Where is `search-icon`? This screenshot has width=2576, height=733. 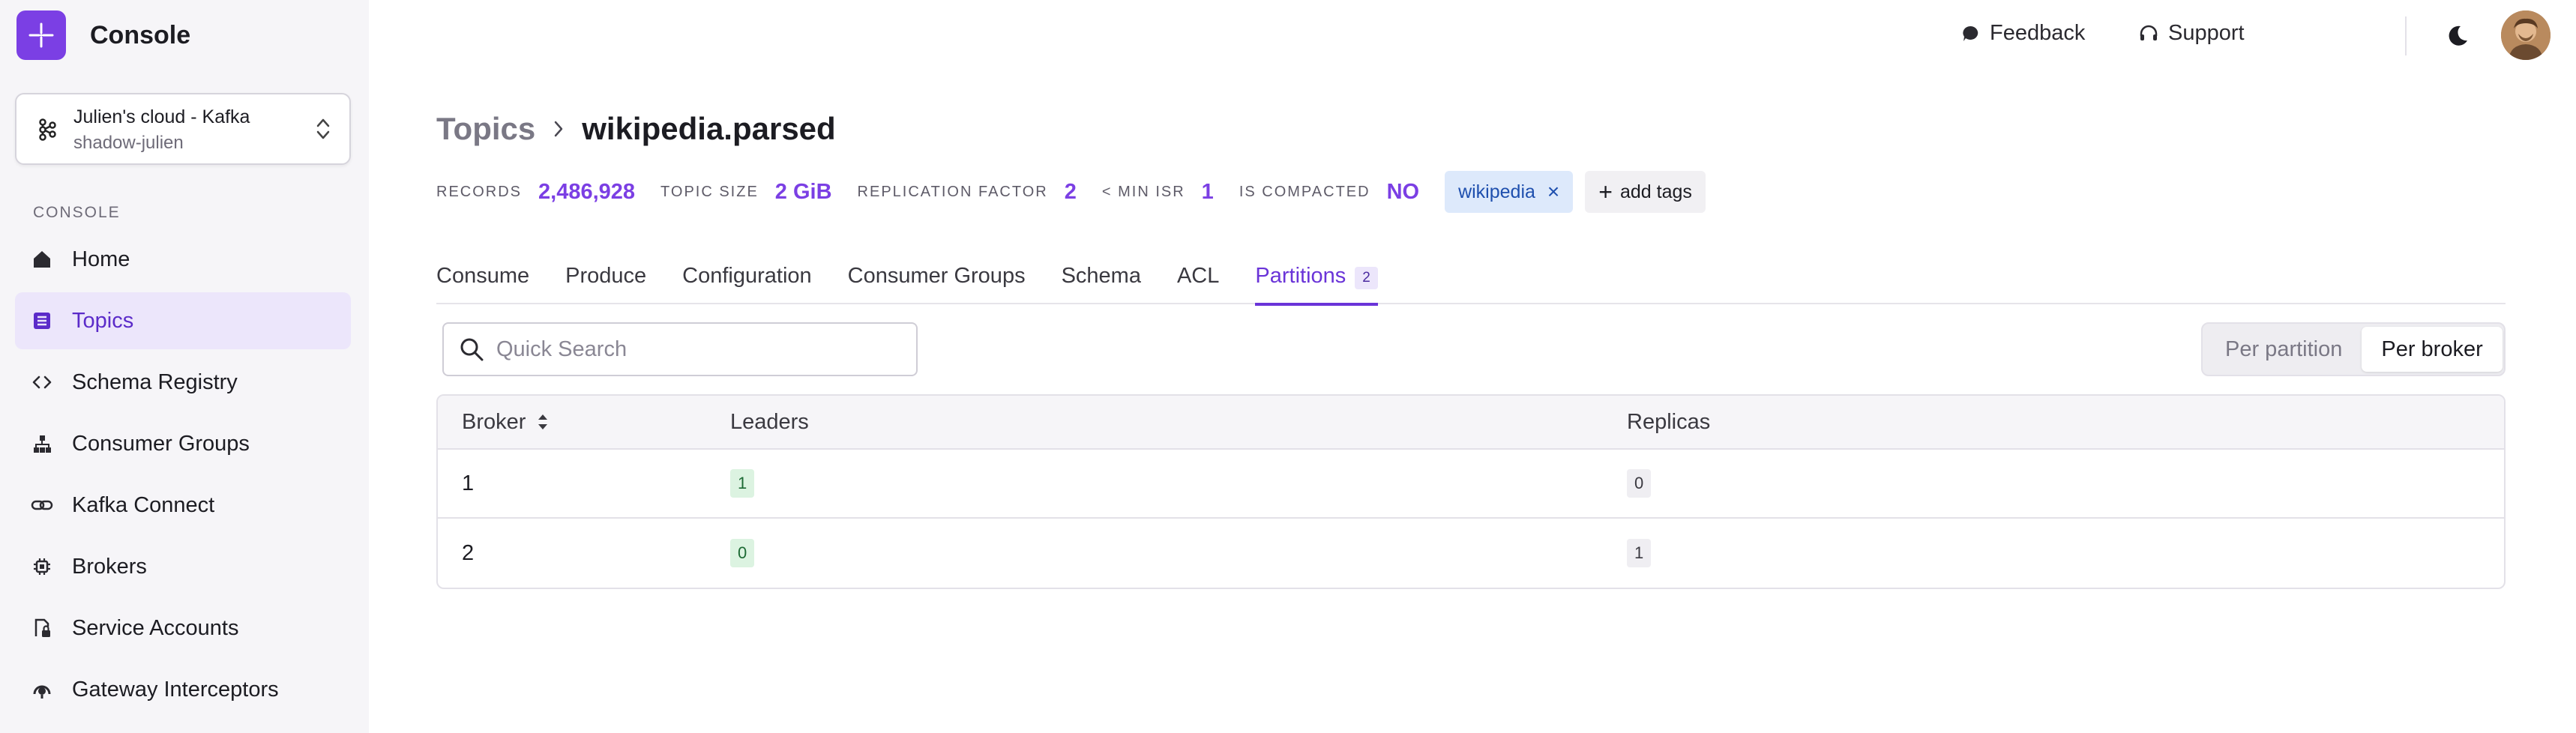 search-icon is located at coordinates (472, 350).